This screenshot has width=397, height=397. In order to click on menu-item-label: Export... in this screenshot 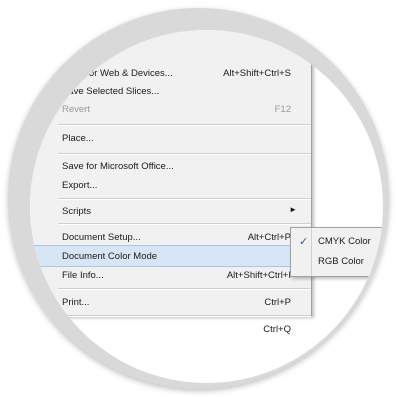, I will do `click(80, 185)`.